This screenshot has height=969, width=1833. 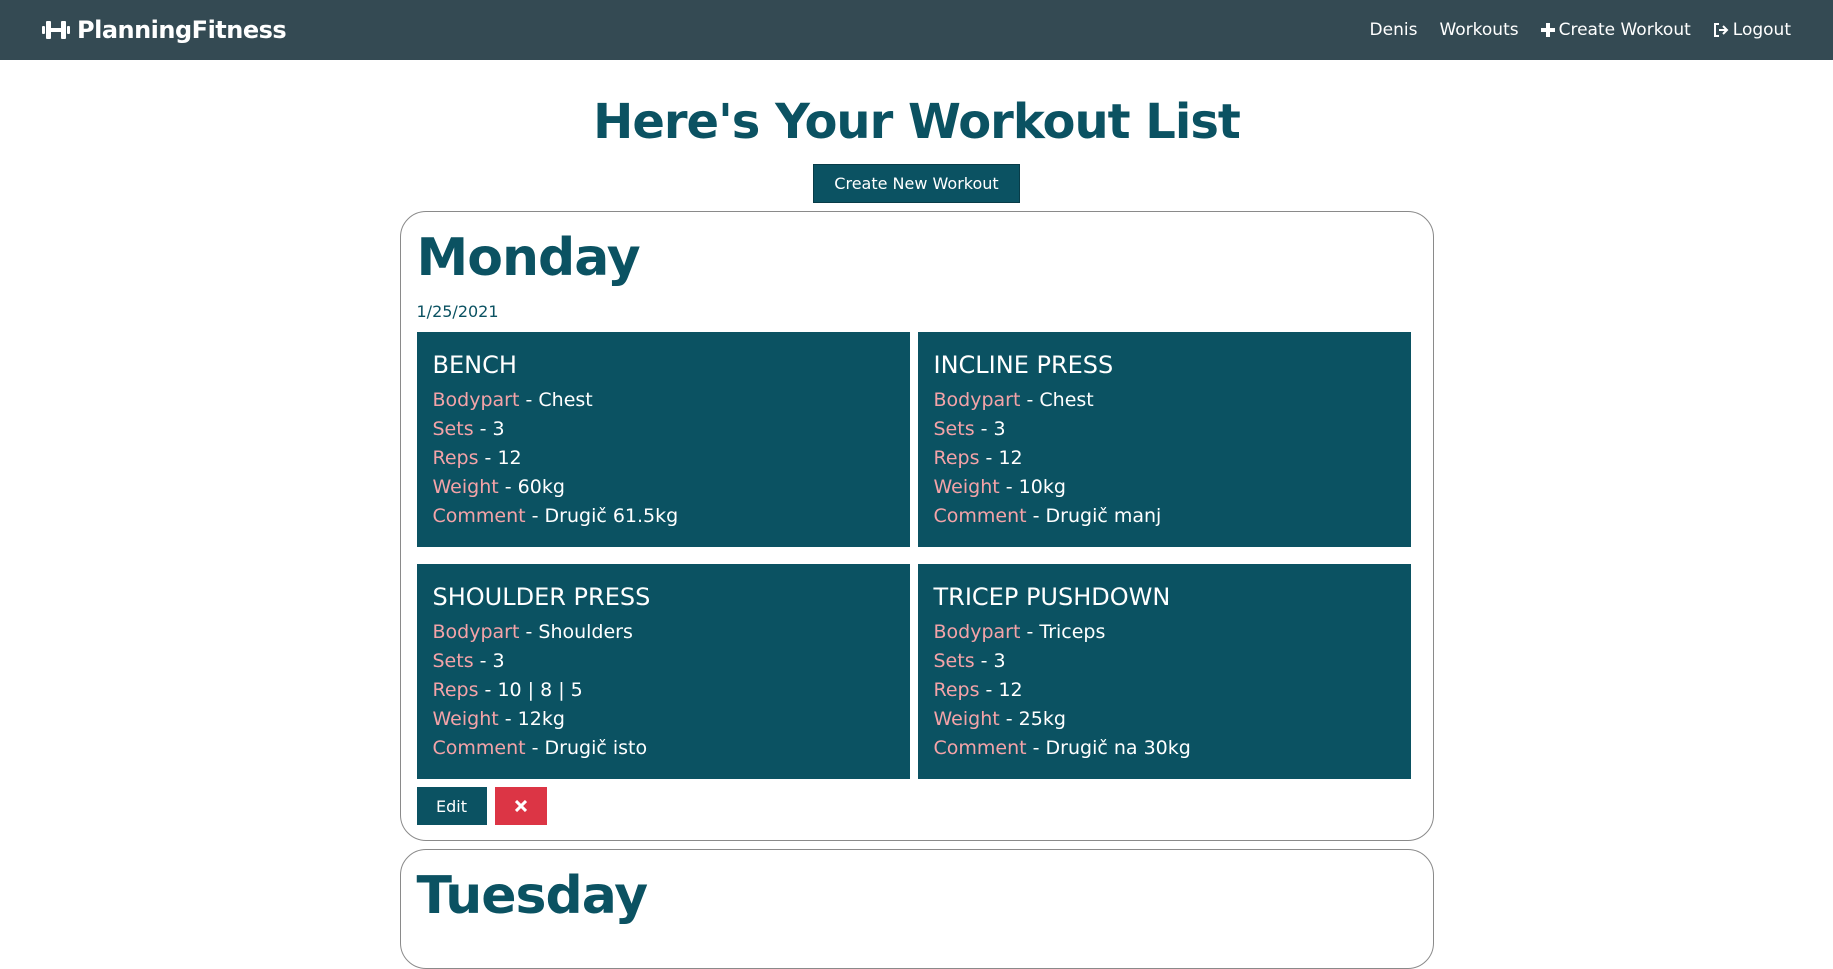 What do you see at coordinates (1035, 719) in the screenshot?
I see `weight-value: - 25kg` at bounding box center [1035, 719].